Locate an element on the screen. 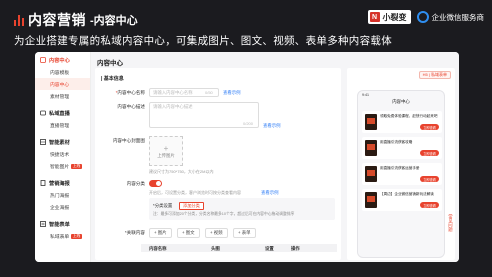  sidebar-item-content-center: 内容中心 is located at coordinates (62, 84).